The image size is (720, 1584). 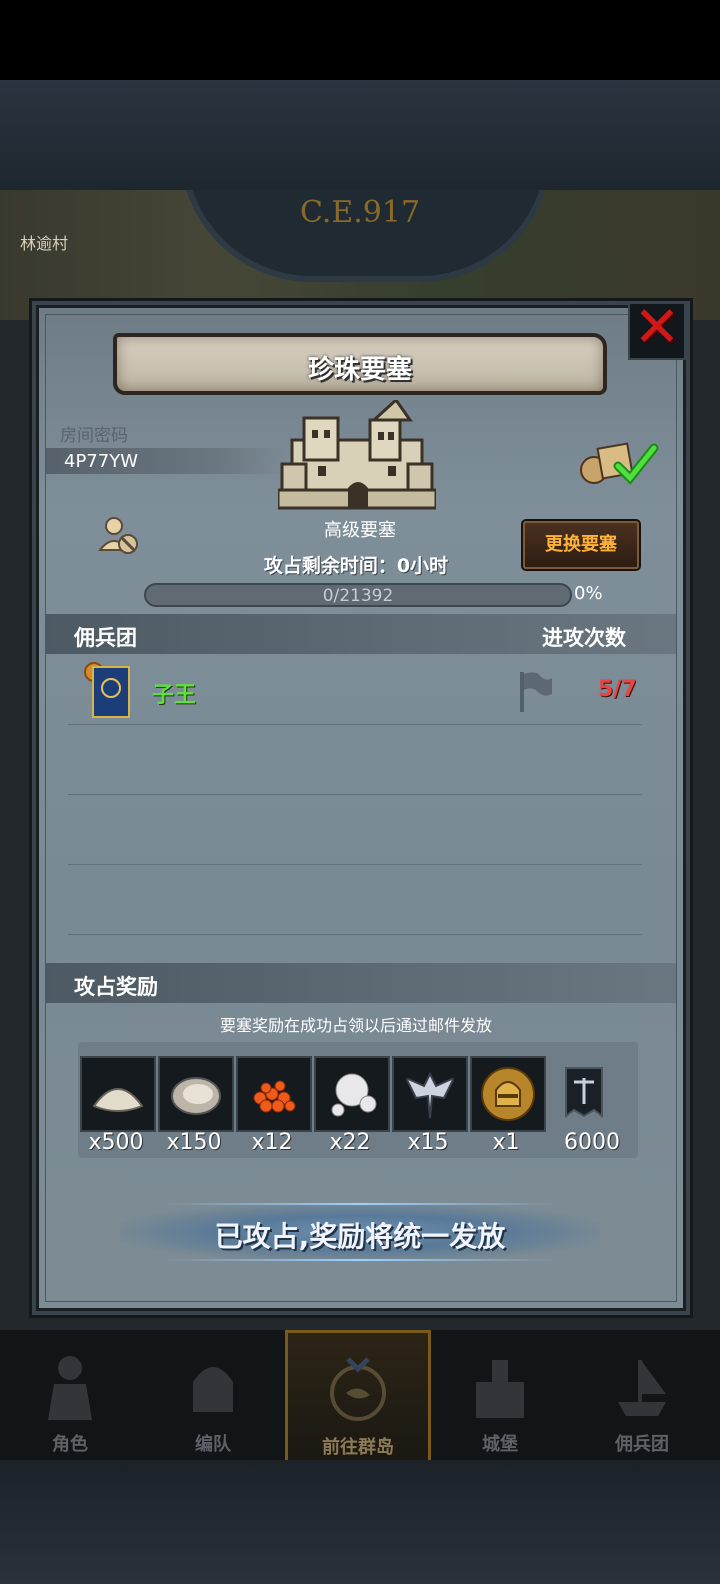 I want to click on fish-roe-icon, so click(x=274, y=1096).